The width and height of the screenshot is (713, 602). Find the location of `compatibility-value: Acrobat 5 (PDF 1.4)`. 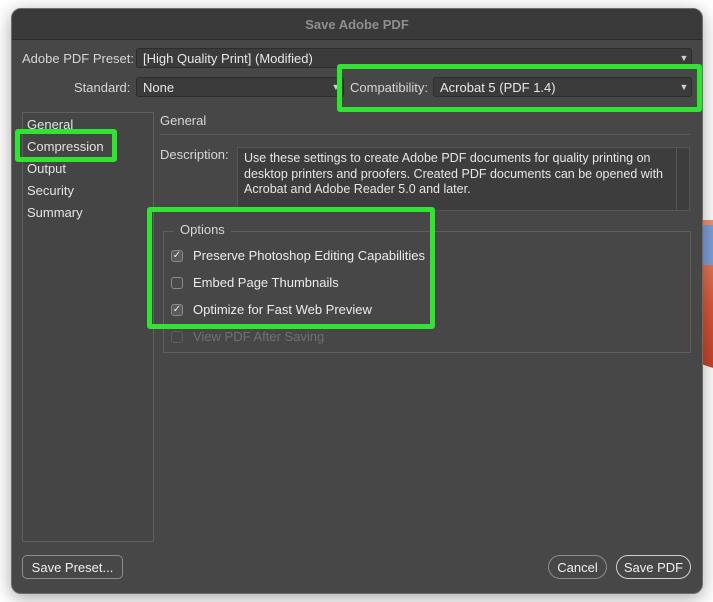

compatibility-value: Acrobat 5 (PDF 1.4) is located at coordinates (498, 87).